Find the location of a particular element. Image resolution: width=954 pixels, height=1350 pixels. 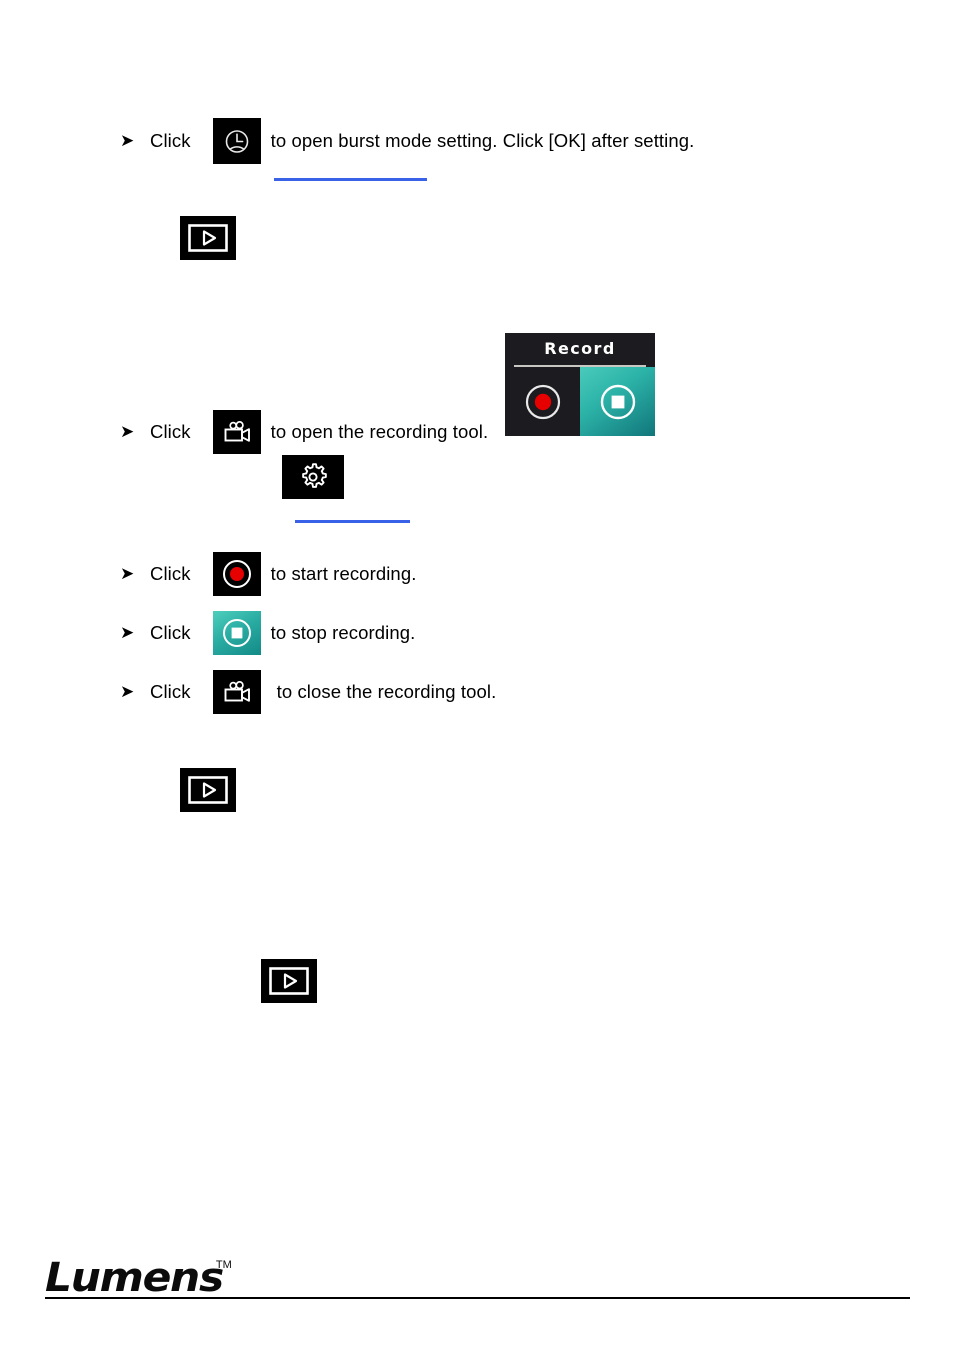

instruction-text: to stop recording. is located at coordinates (343, 632).